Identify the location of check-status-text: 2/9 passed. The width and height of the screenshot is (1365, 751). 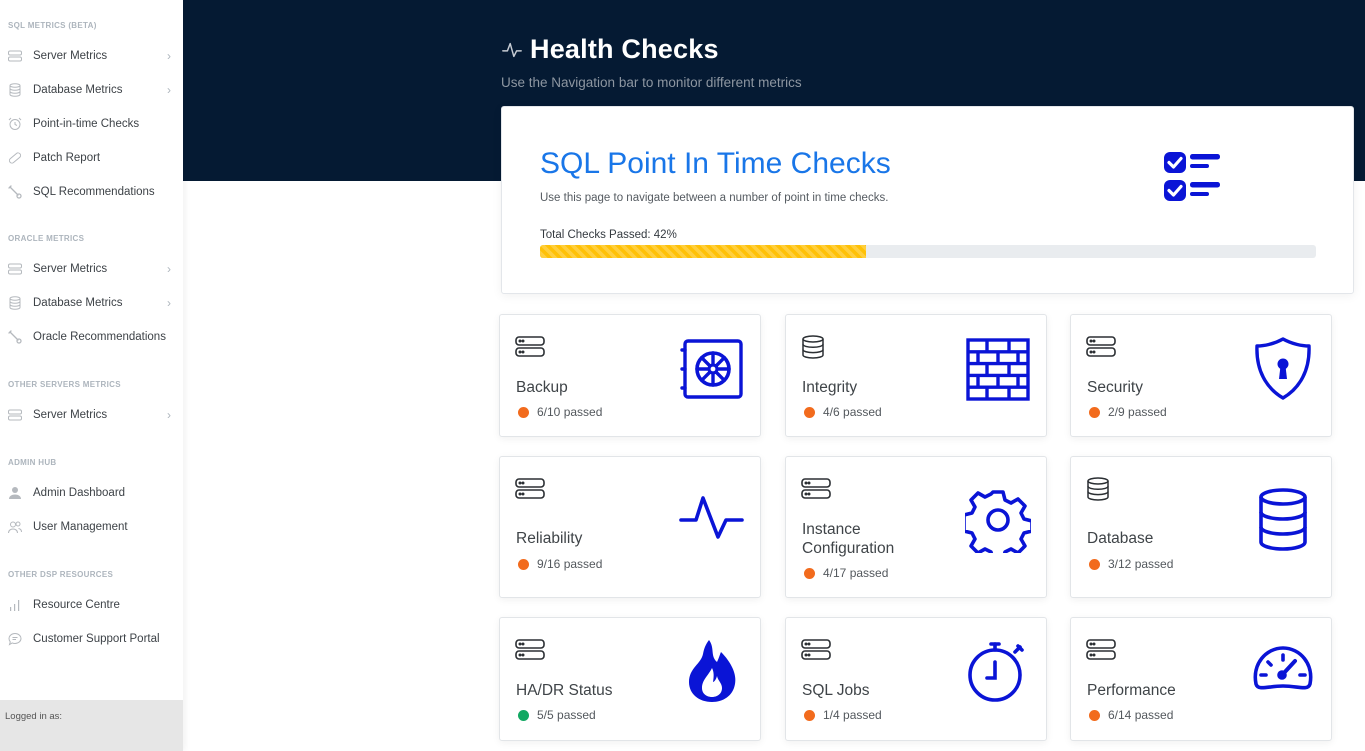
(1137, 412).